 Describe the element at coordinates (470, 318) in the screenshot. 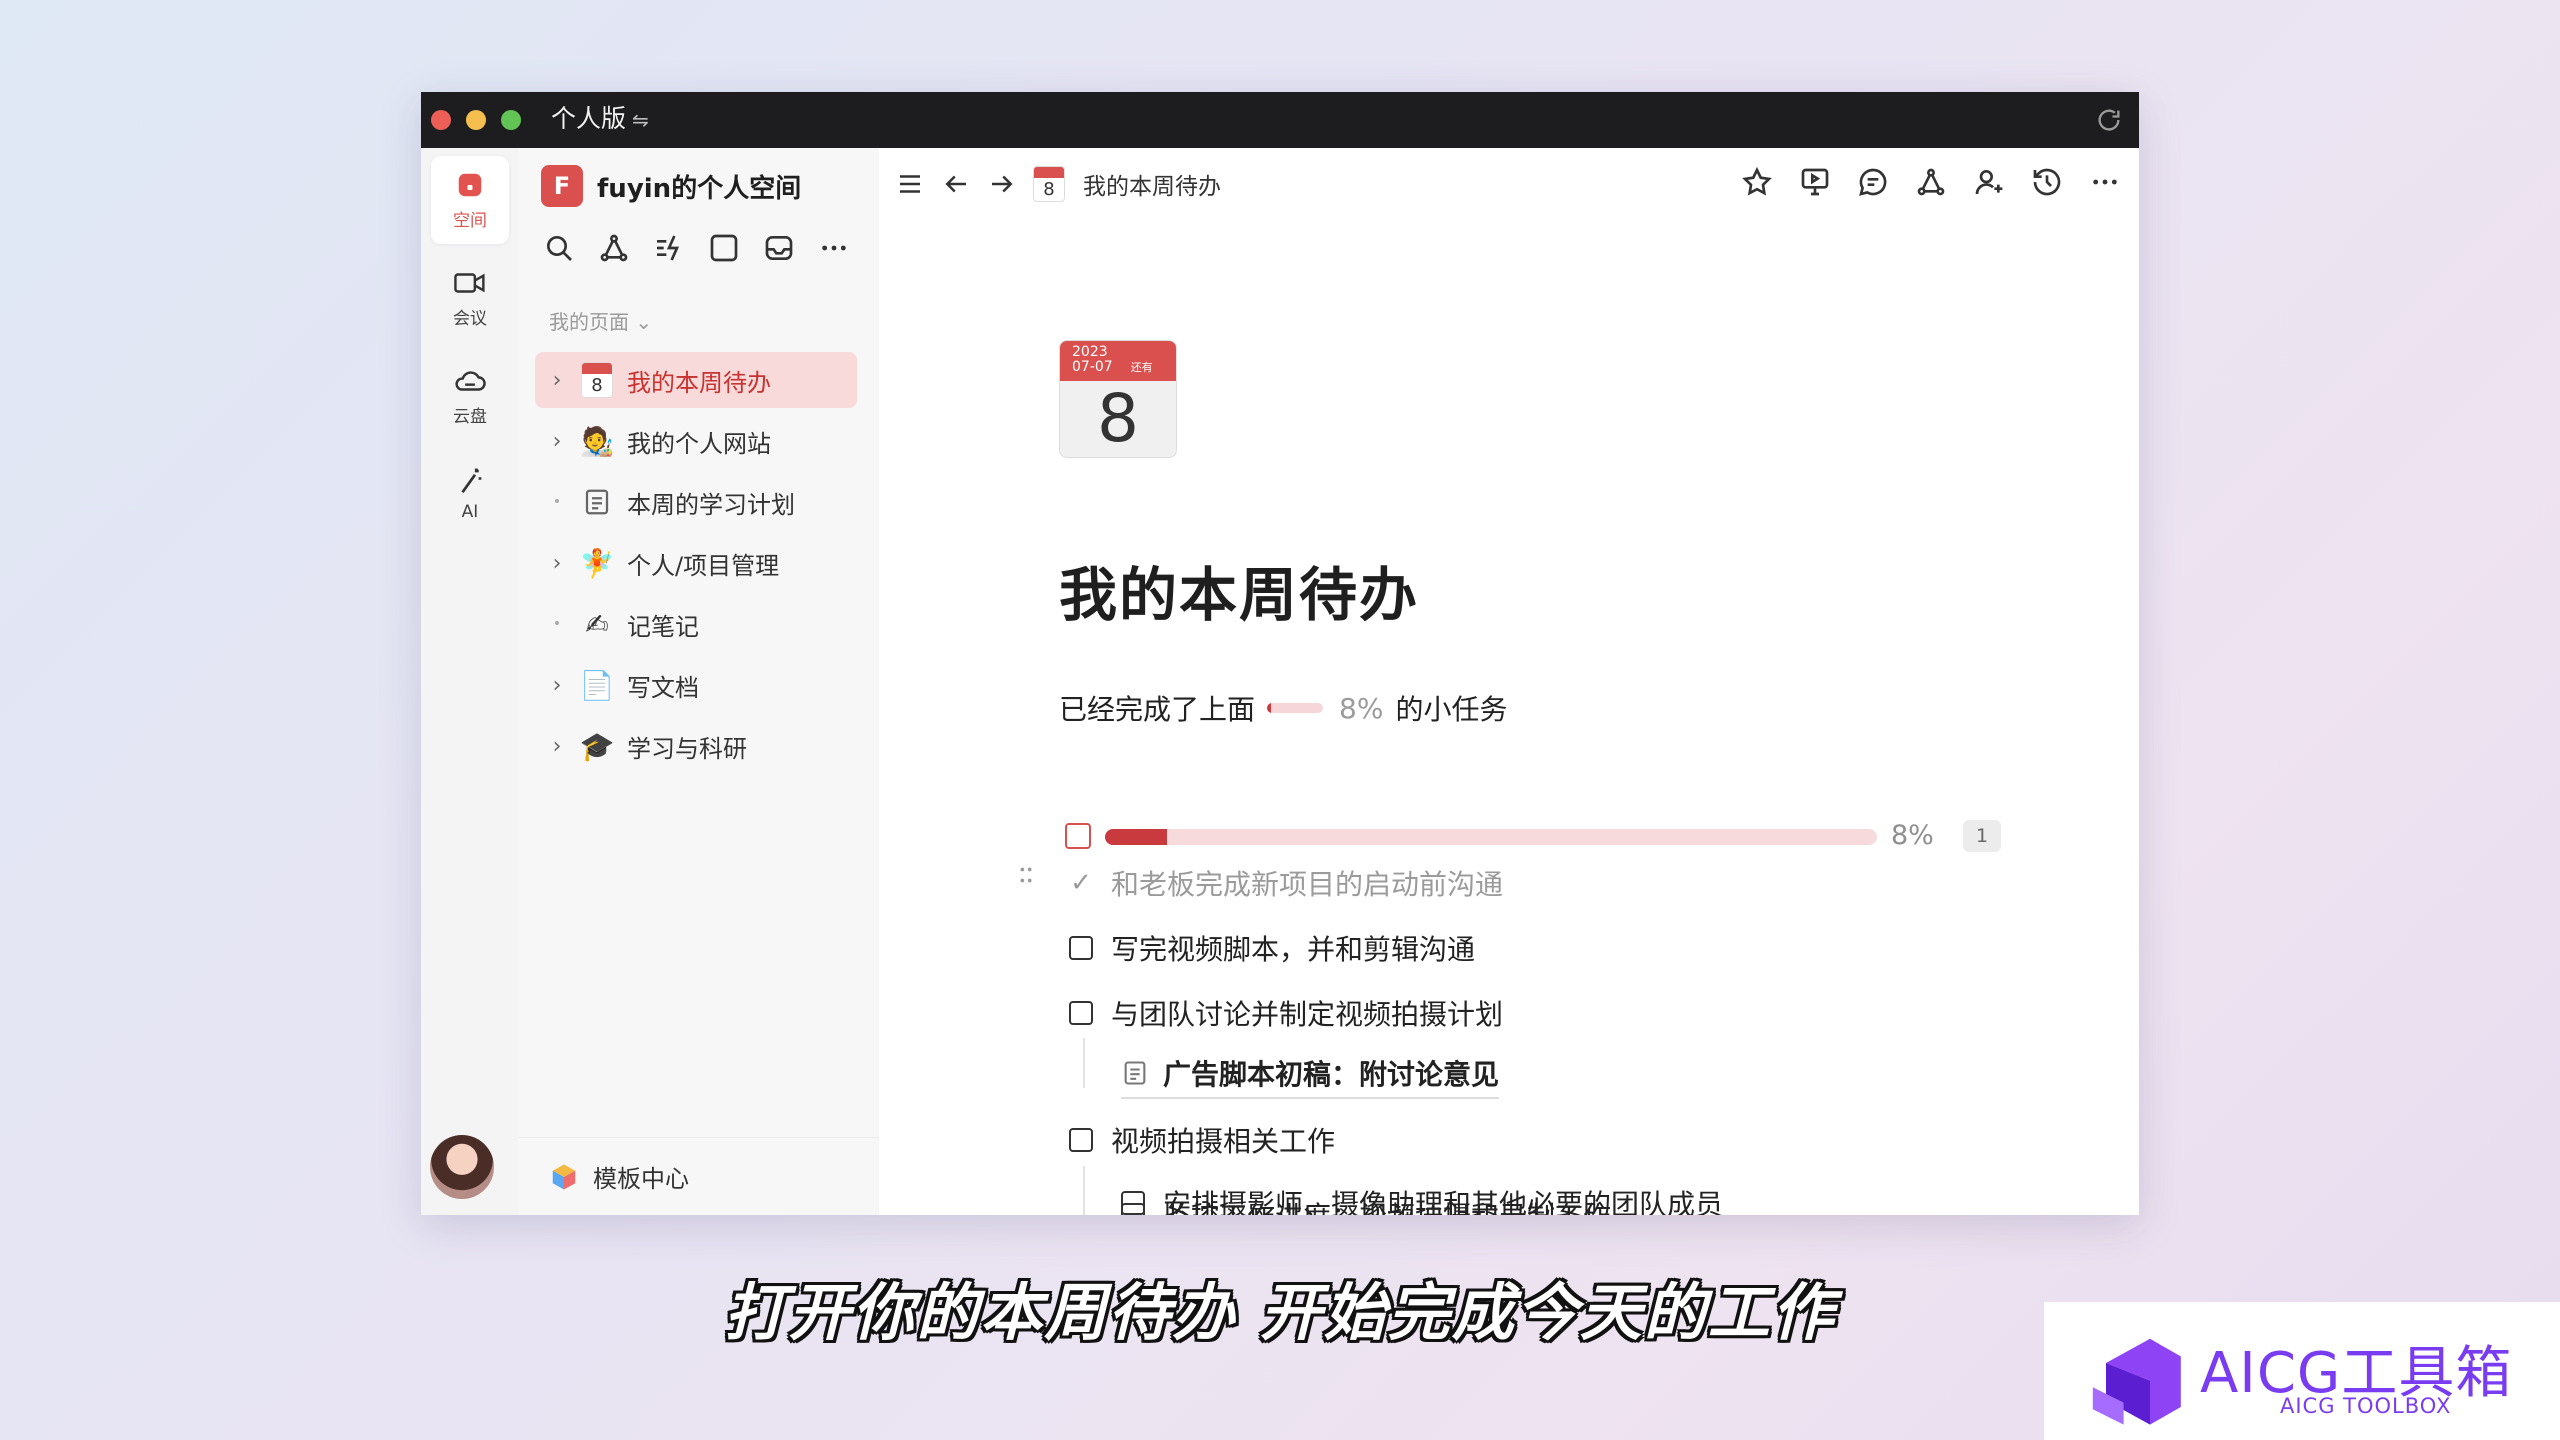

I see `rail-label: 会议` at that location.